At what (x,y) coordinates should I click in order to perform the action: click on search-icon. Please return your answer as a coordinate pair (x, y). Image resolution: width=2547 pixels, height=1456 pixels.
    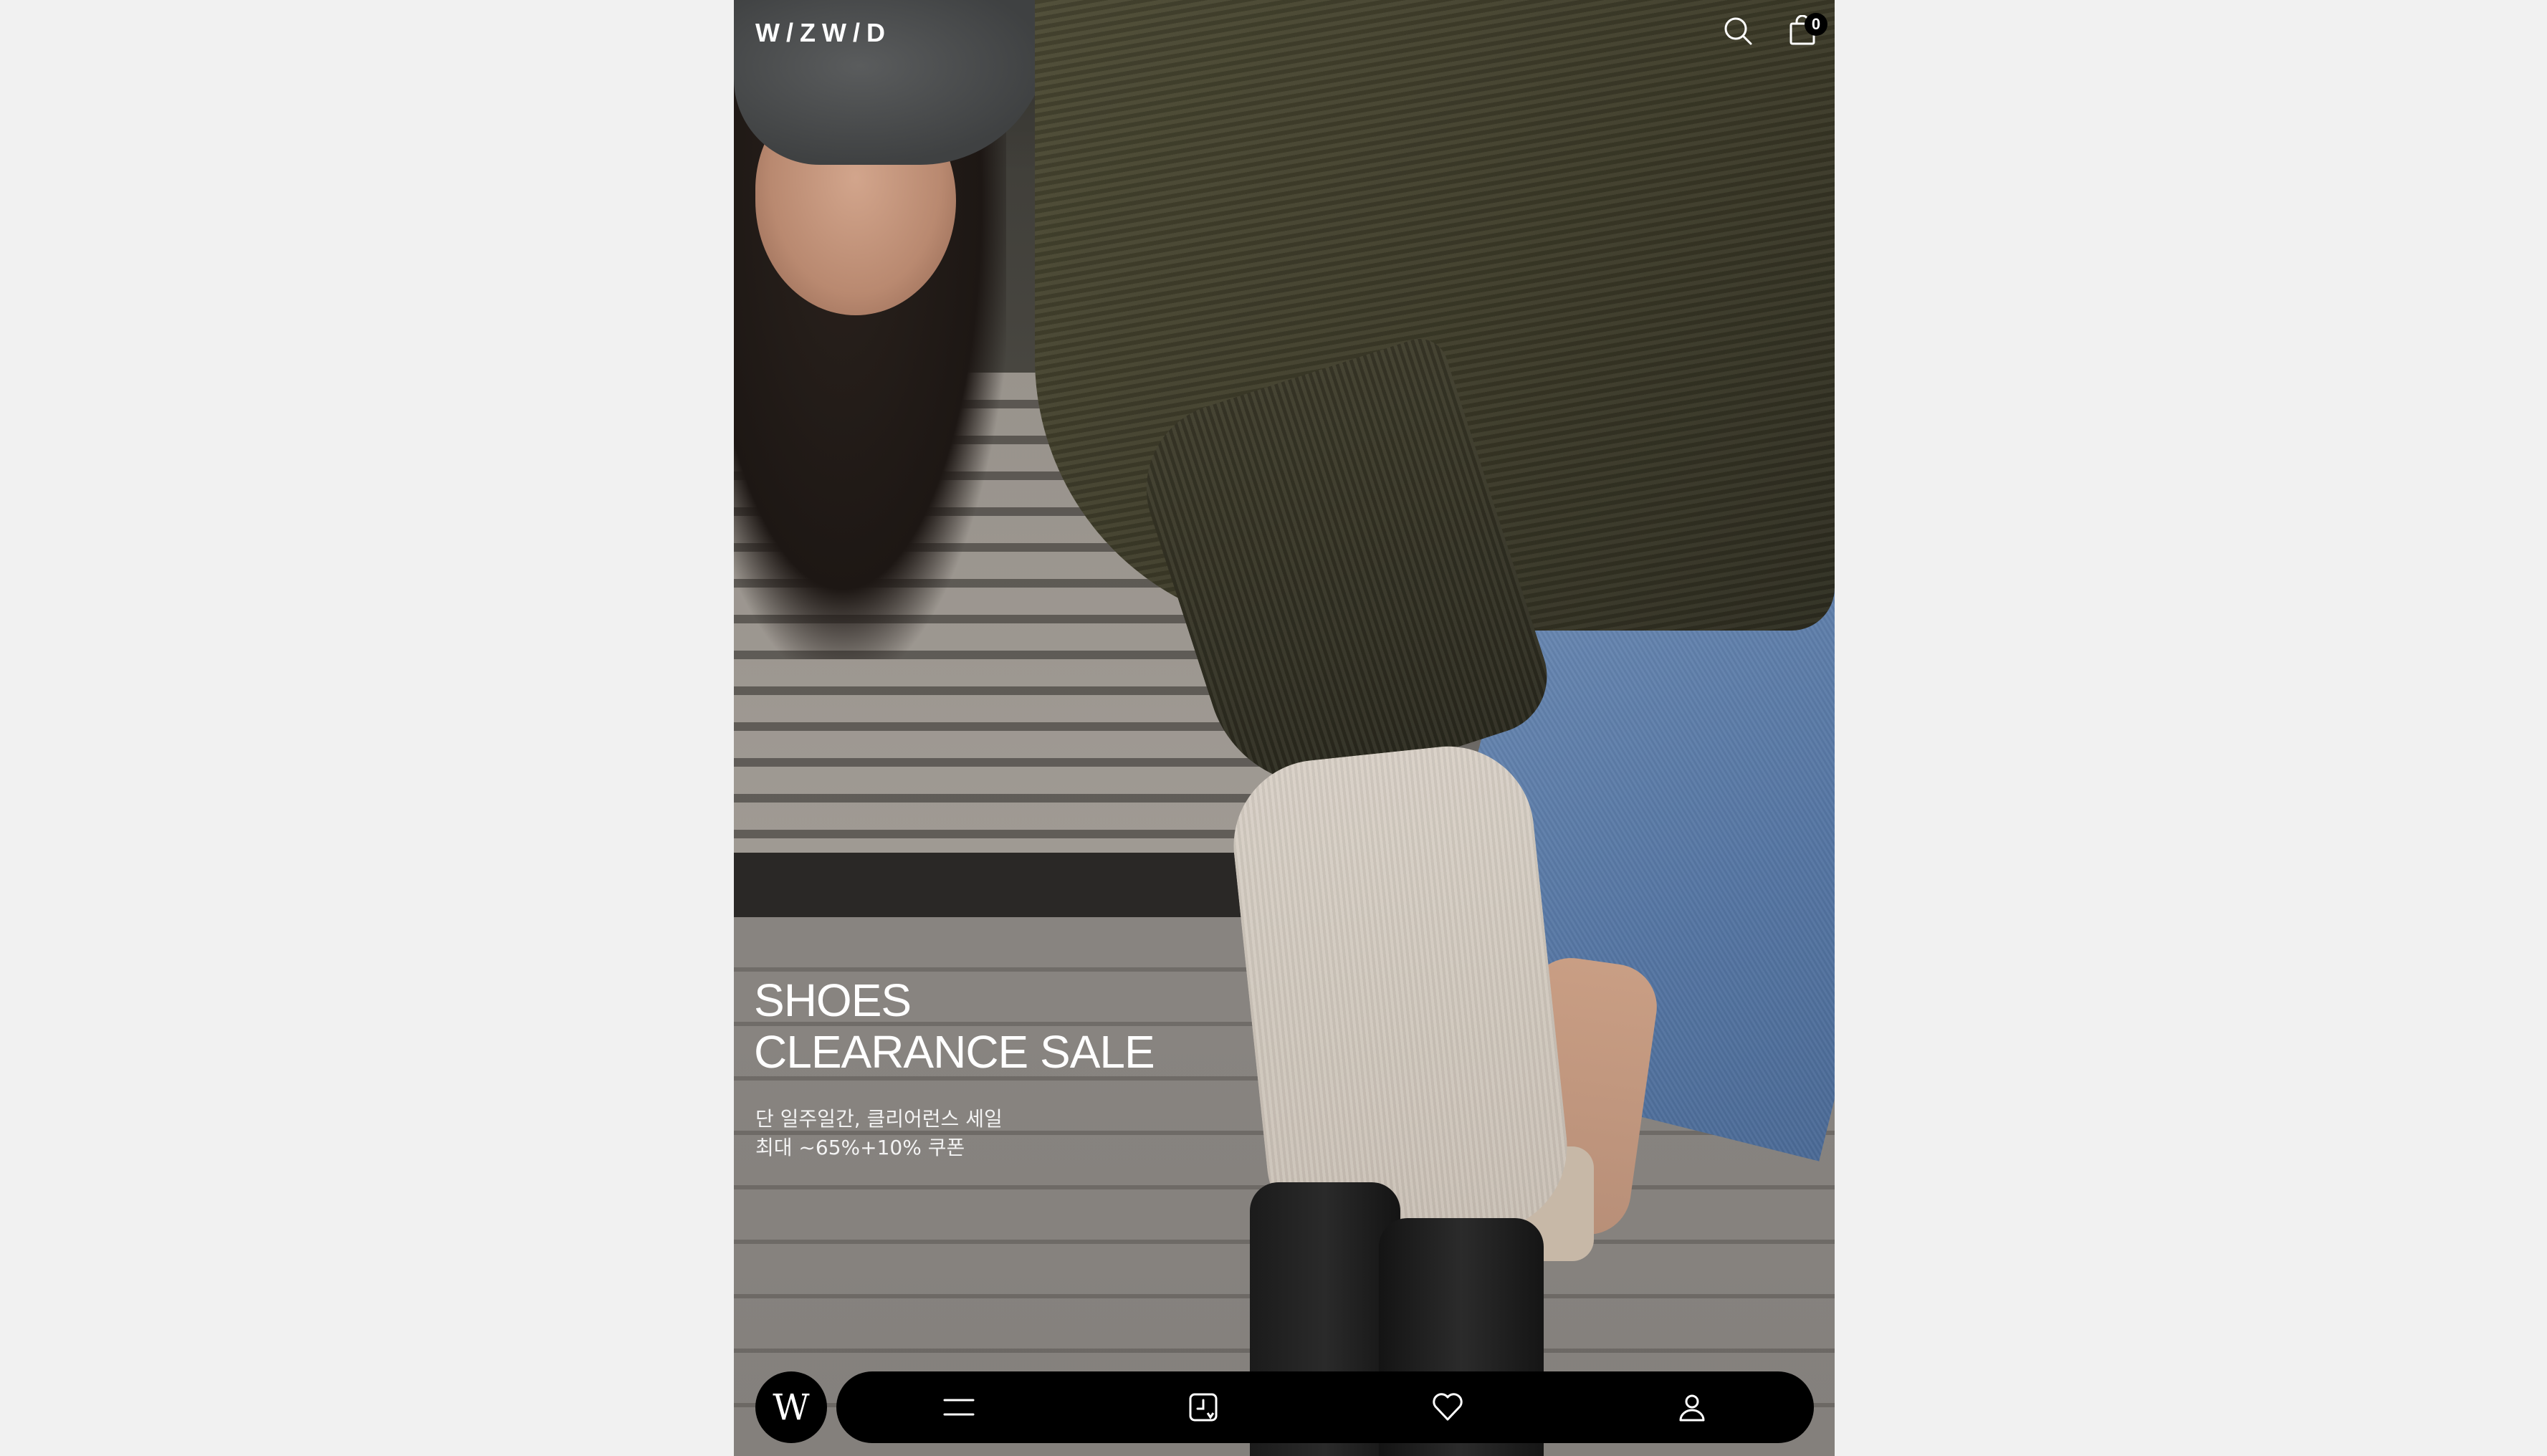
    Looking at the image, I should click on (1738, 31).